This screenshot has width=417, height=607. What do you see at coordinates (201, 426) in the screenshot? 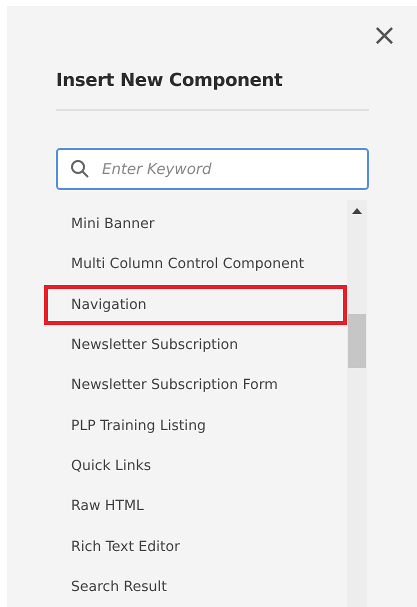
I see `component-item: PLP Training Listing` at bounding box center [201, 426].